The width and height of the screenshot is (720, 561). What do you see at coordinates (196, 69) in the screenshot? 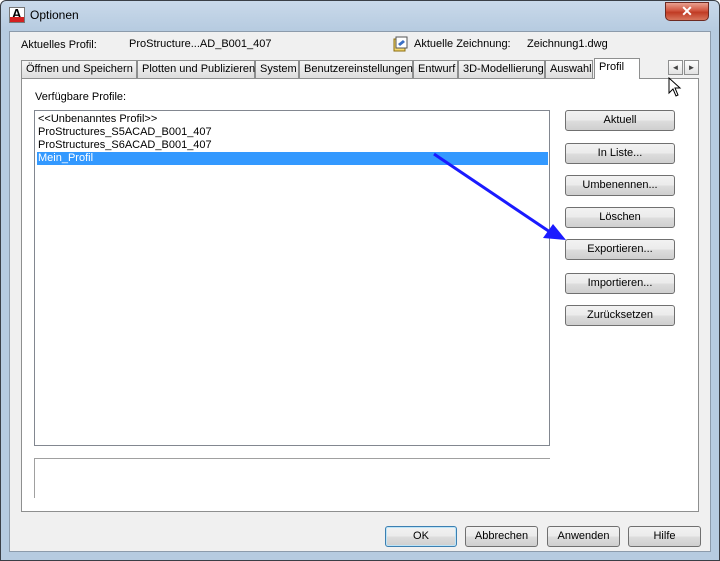
I see `tab-plot-publish: Plotten und Publizieren` at bounding box center [196, 69].